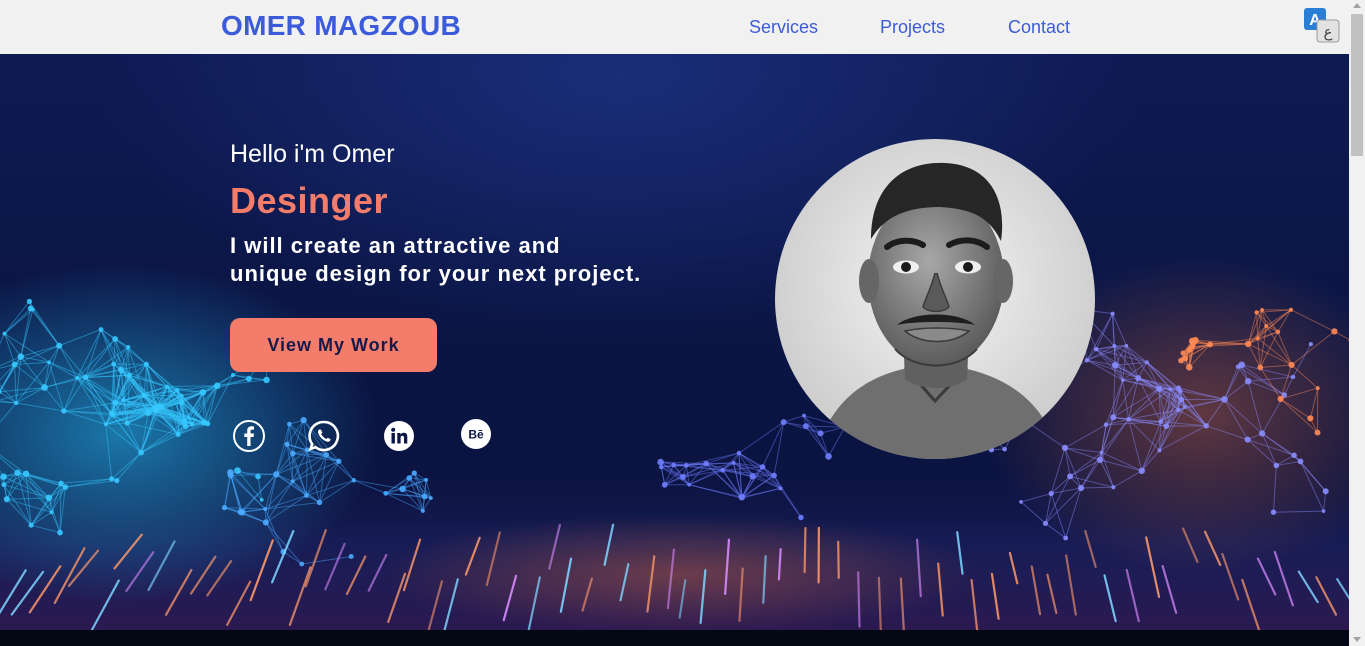 This screenshot has width=1365, height=646. I want to click on whatsapp-icon, so click(324, 436).